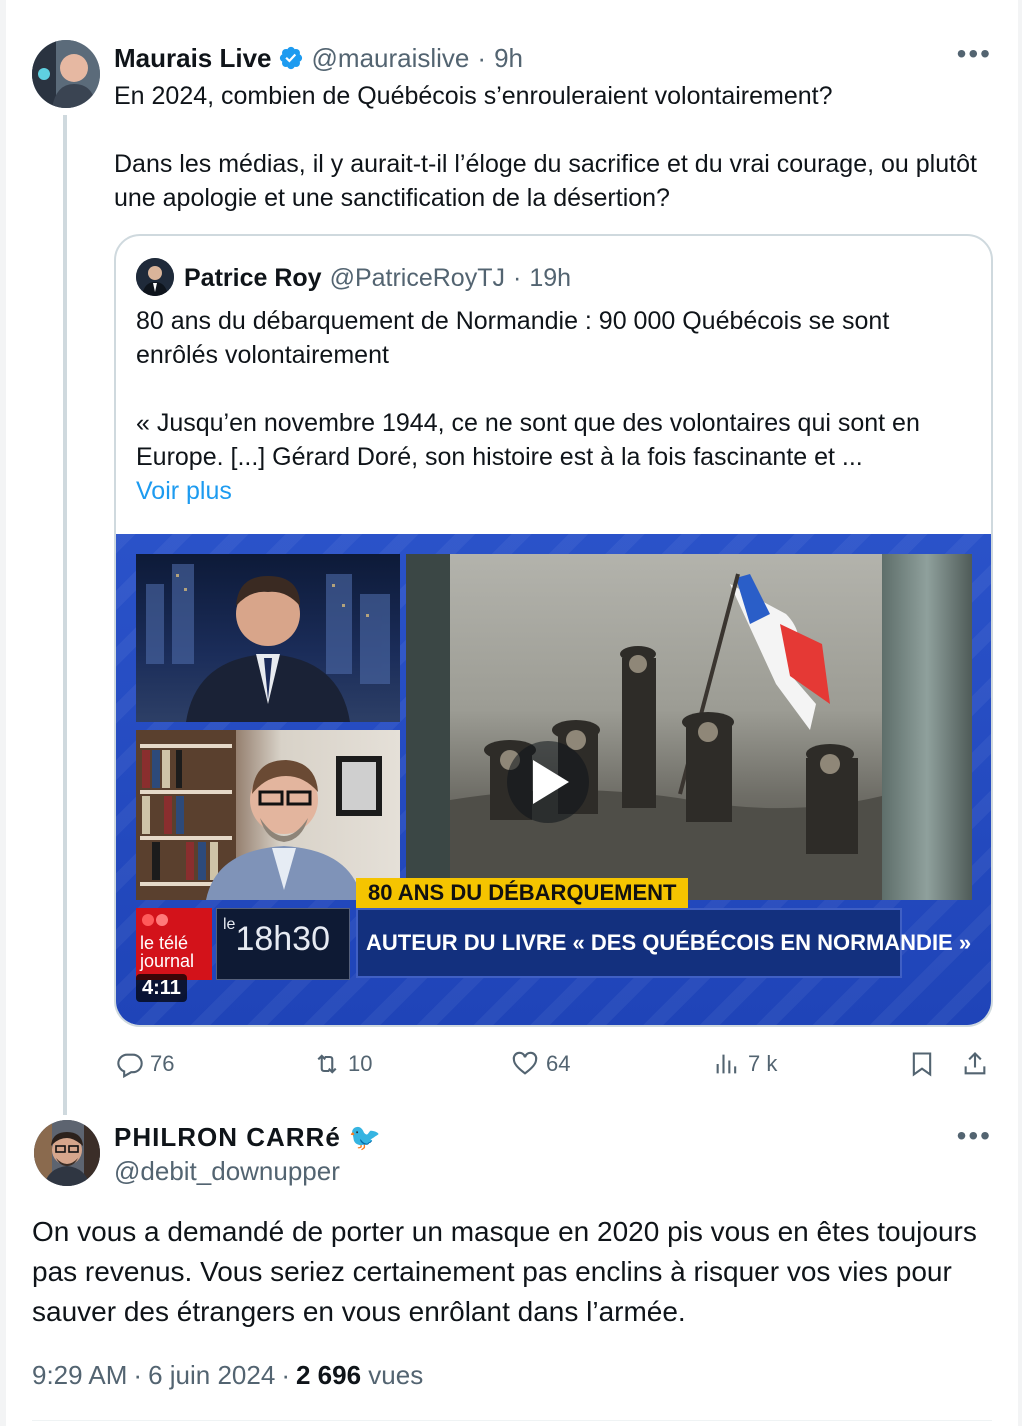 This screenshot has height=1426, width=1022. What do you see at coordinates (744, 1064) in the screenshot?
I see `views-button: 7 k` at bounding box center [744, 1064].